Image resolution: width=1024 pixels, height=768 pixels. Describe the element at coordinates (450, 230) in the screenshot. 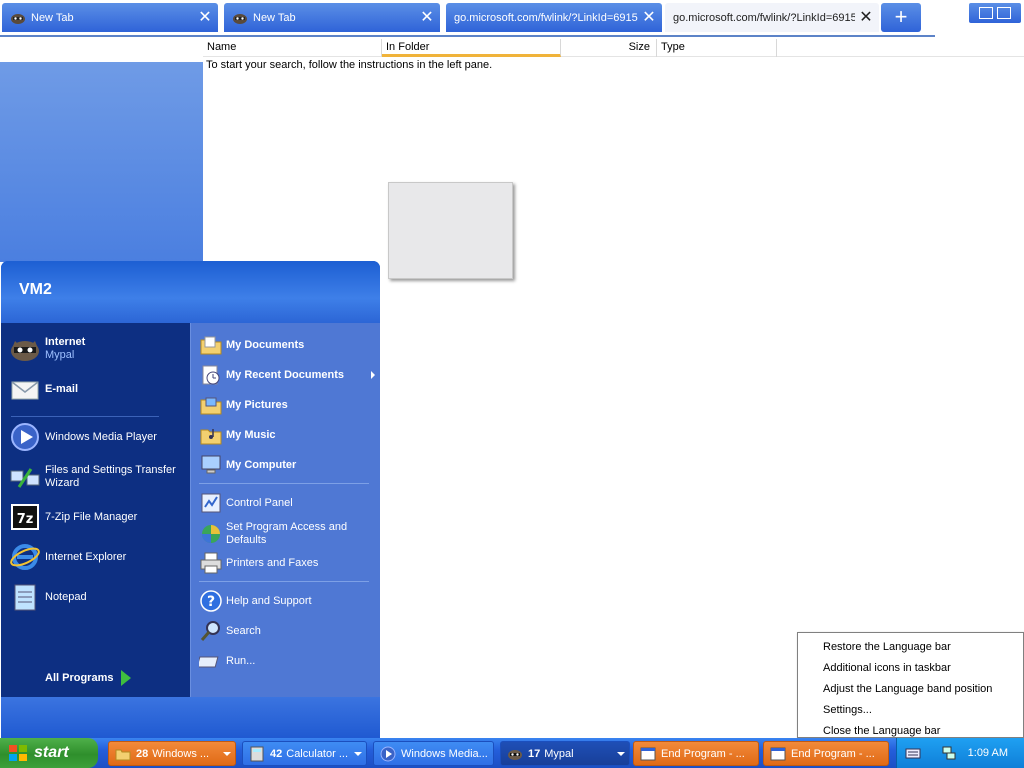

I see `blank-popup-panel` at that location.